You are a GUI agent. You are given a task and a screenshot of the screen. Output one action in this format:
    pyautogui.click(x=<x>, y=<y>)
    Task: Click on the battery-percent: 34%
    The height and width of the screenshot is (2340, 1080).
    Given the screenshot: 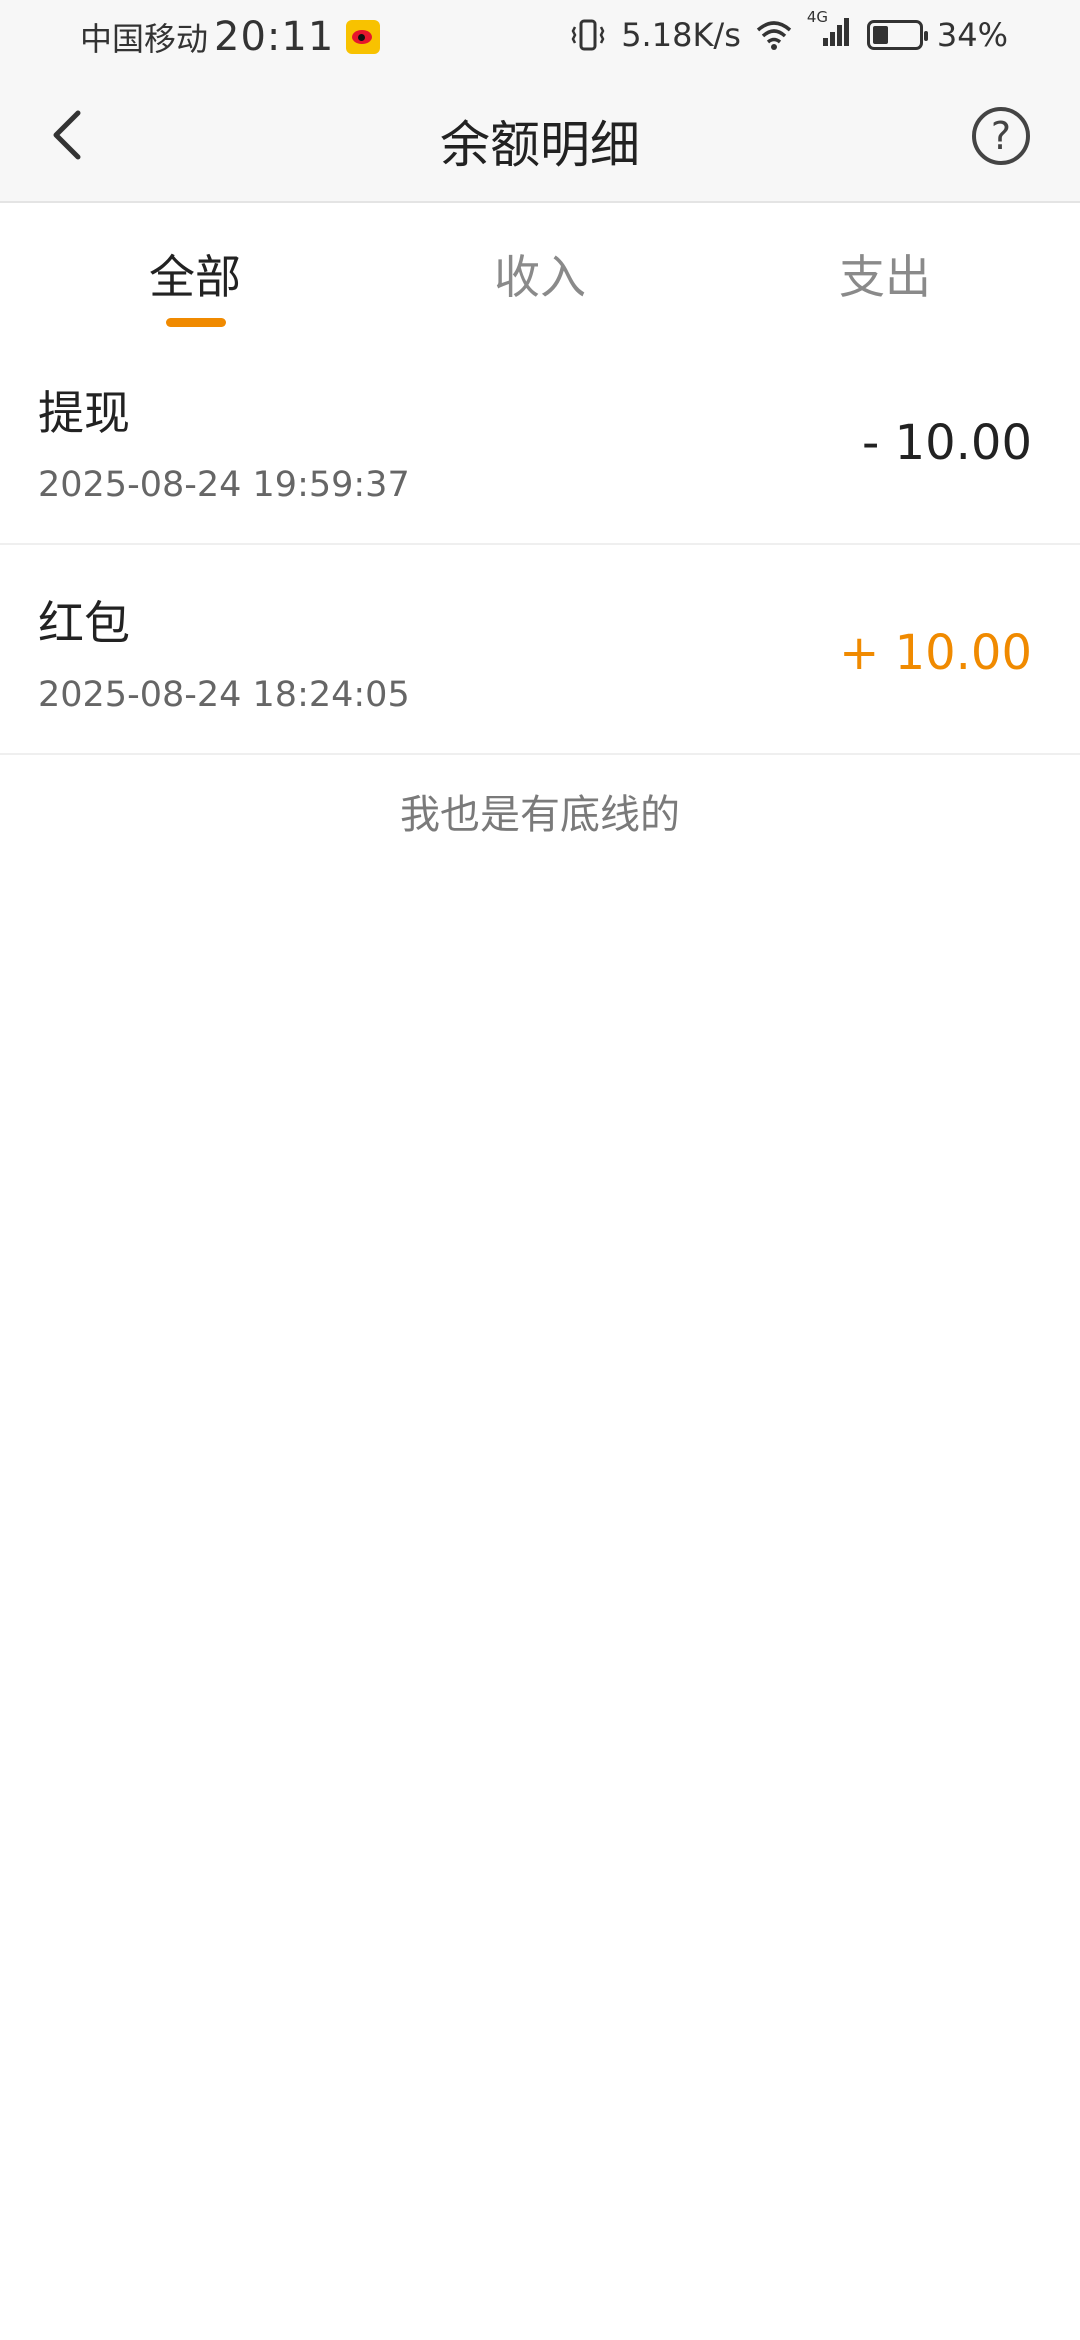 What is the action you would take?
    pyautogui.click(x=972, y=35)
    